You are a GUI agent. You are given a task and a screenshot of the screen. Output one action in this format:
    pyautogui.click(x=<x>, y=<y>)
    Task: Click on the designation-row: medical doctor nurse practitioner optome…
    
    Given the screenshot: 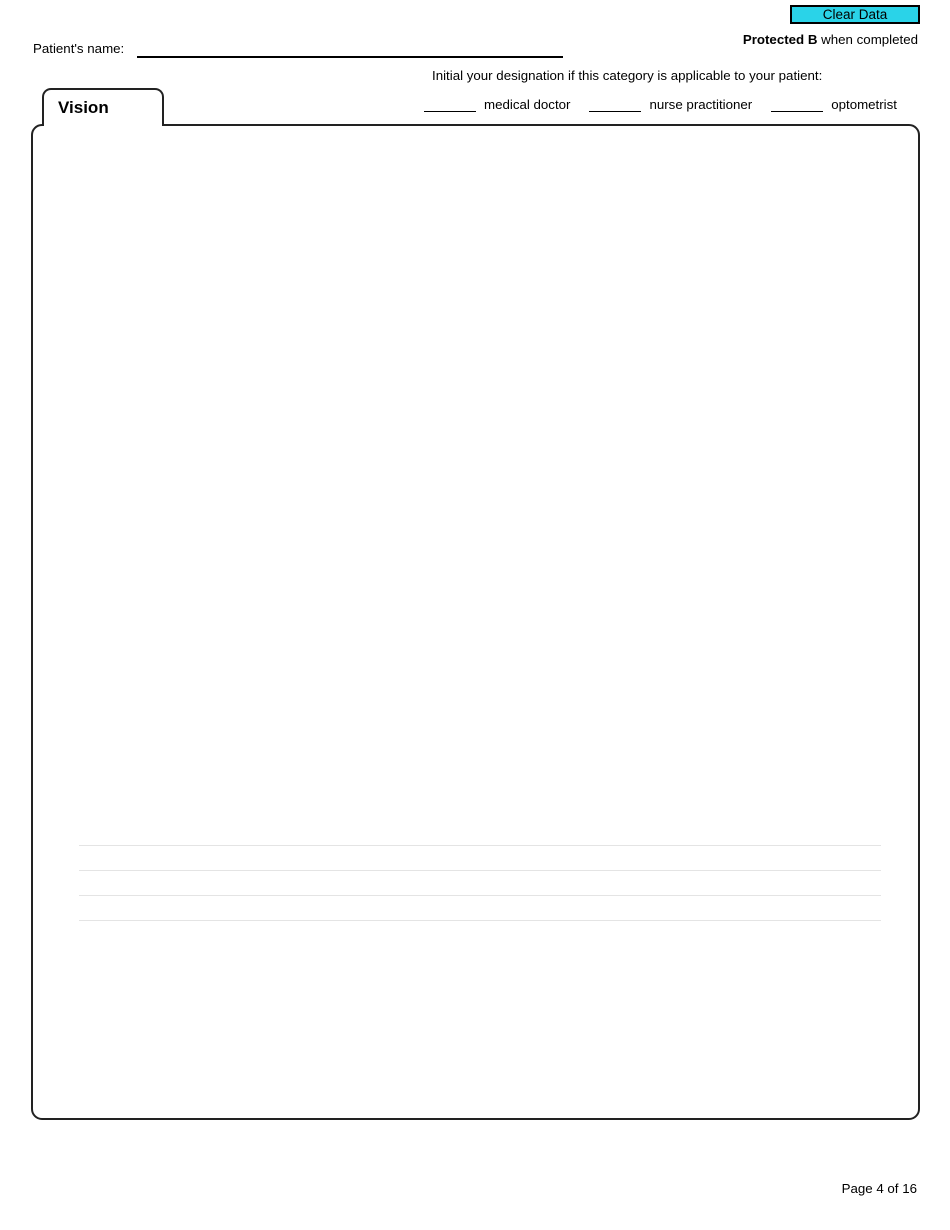 What is the action you would take?
    pyautogui.click(x=672, y=103)
    